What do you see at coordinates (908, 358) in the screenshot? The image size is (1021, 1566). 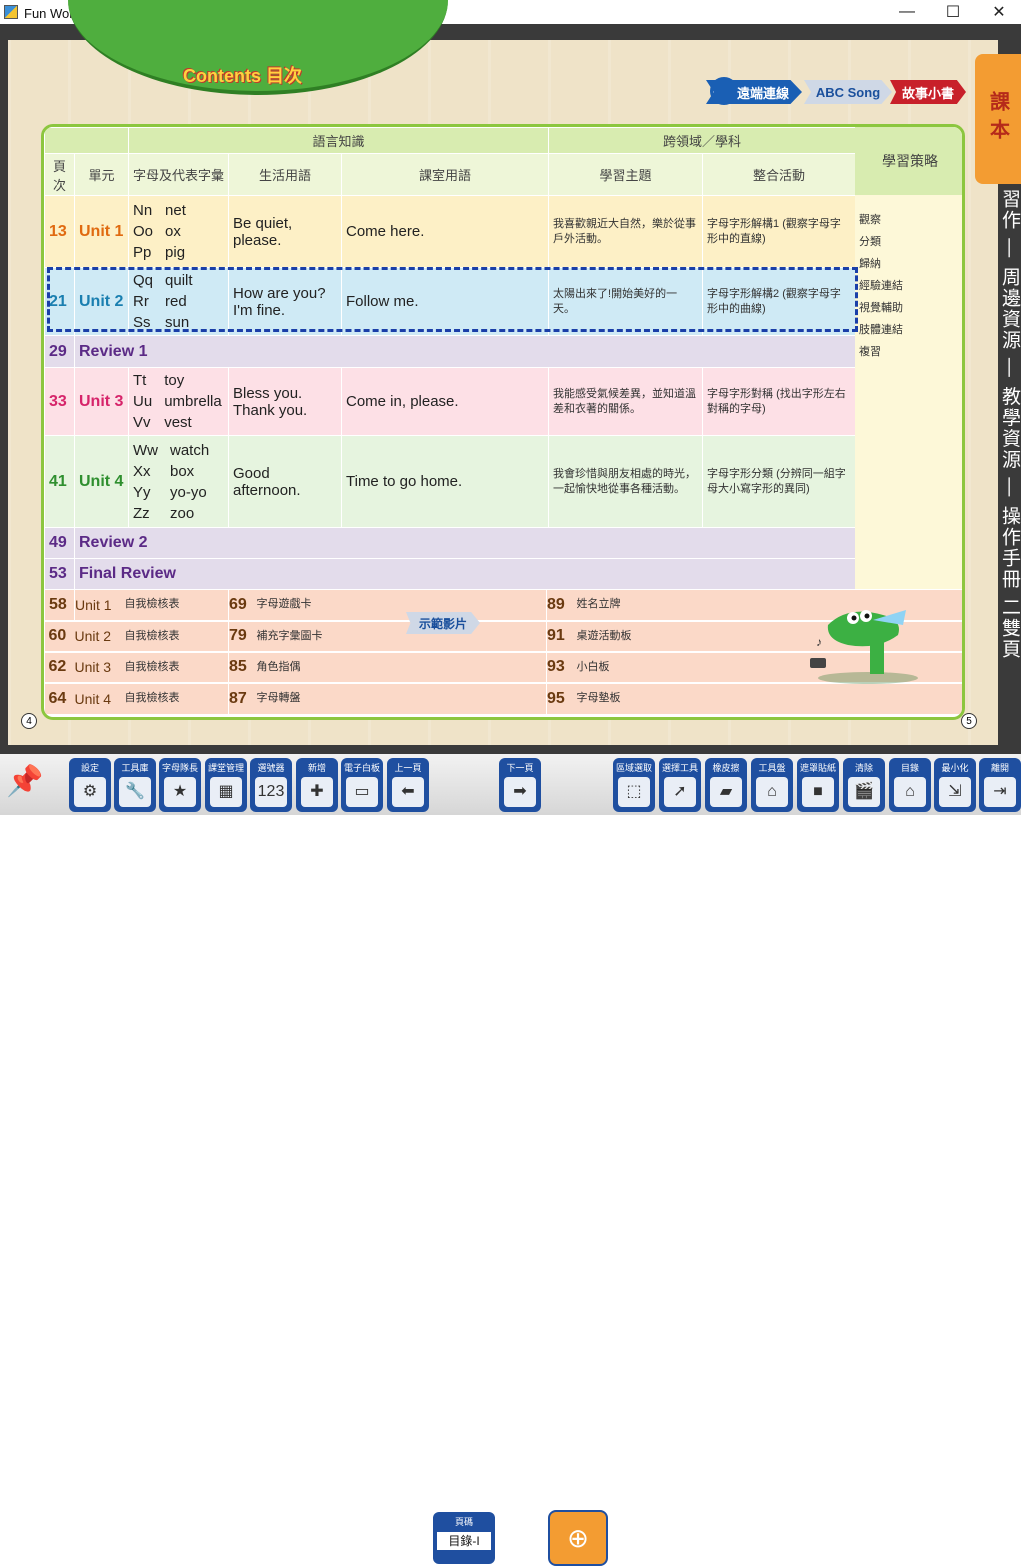 I see `strategy-column: 學習策略 觀察 分類 歸納 經驗連結 視覺輔助 肢體連結 複習` at bounding box center [908, 358].